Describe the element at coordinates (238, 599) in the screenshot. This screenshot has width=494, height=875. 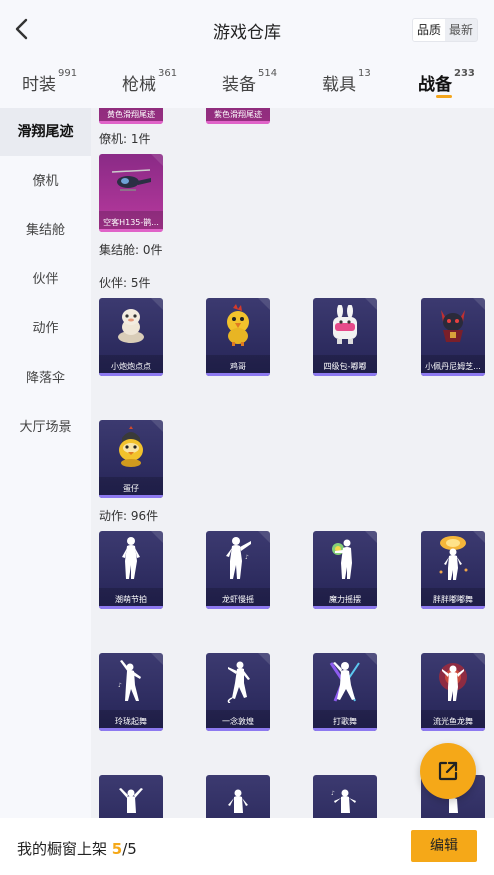
I see `item-name: 龙虾慢摇` at that location.